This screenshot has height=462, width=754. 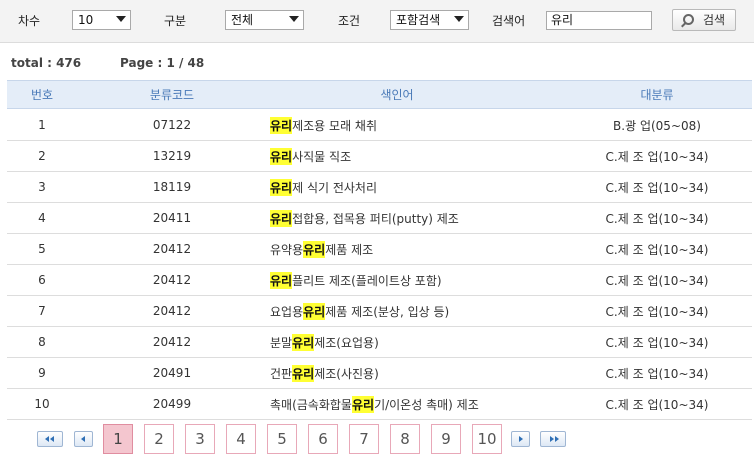 I want to click on chevron-right-icon, so click(x=521, y=439).